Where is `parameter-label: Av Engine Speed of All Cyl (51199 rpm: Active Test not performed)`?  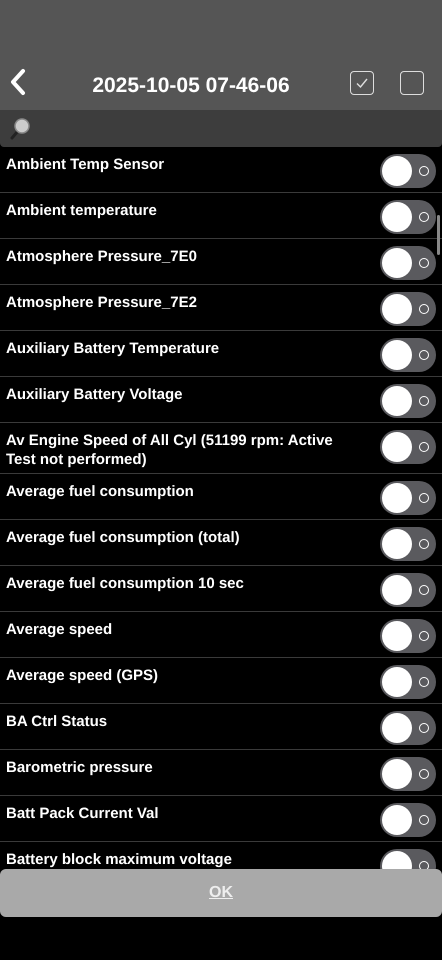
parameter-label: Av Engine Speed of All Cyl (51199 rpm: Active Test not performed) is located at coordinates (170, 450).